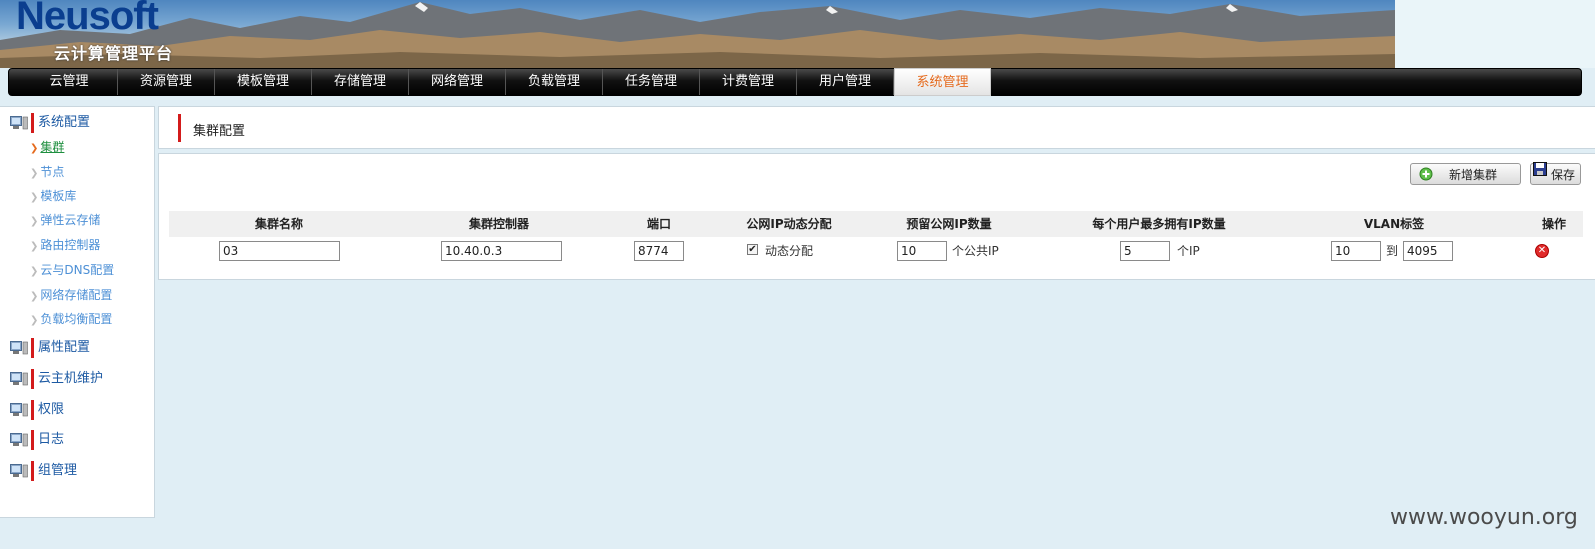 The height and width of the screenshot is (549, 1595). What do you see at coordinates (748, 82) in the screenshot?
I see `tab-billing-management: 计费管理` at bounding box center [748, 82].